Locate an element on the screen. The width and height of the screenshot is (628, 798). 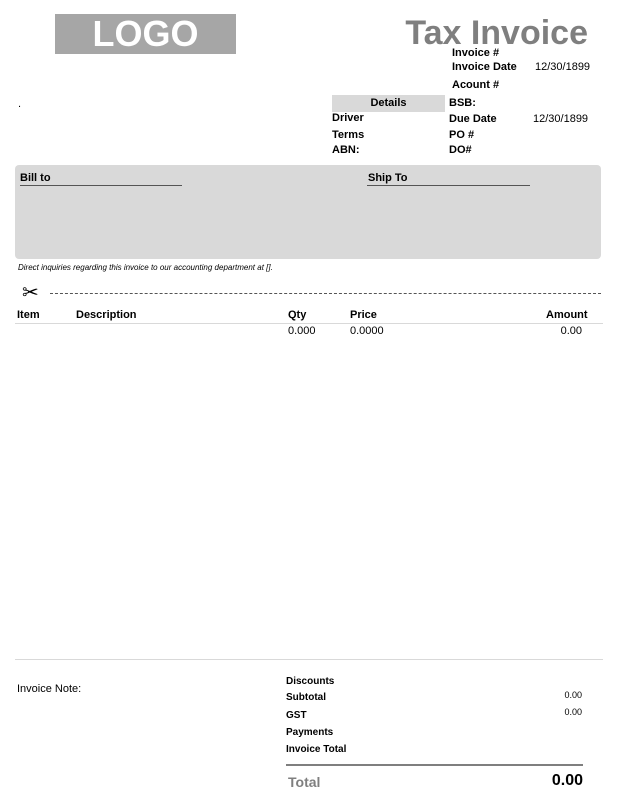
column-header-description: Description is located at coordinates (106, 315).